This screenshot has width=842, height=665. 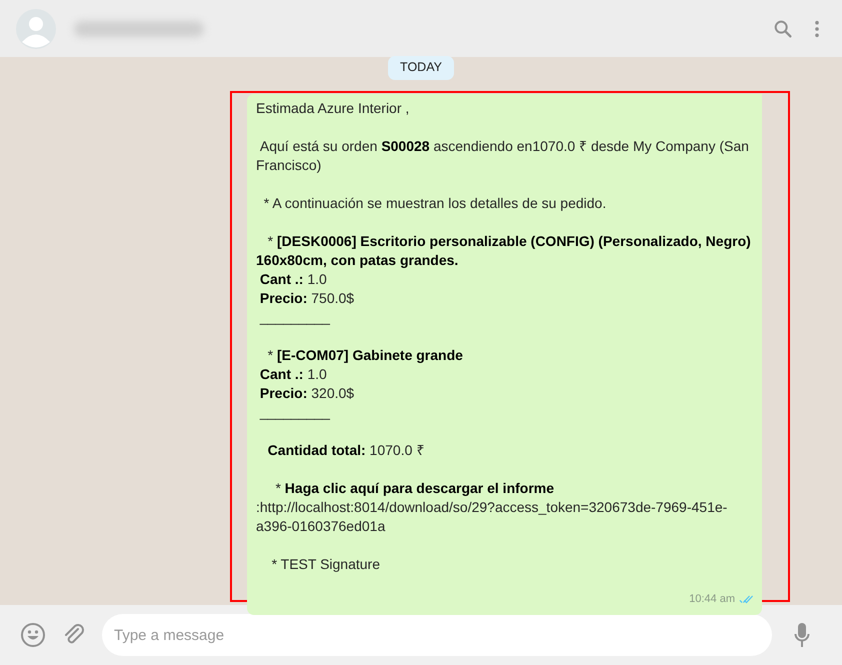 What do you see at coordinates (492, 517) in the screenshot?
I see `message-text: :http://localhost:8014/download/so/29?access_token=320673de-7969-451e-a396-0160376ed01a` at bounding box center [492, 517].